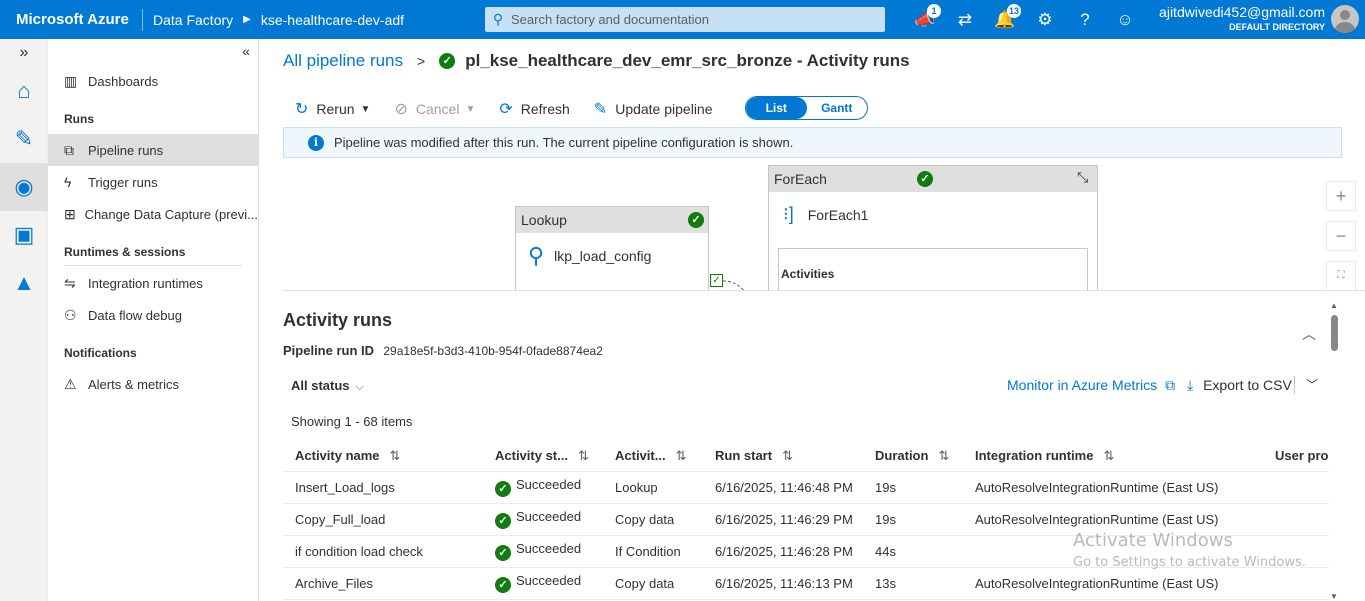 This screenshot has height=601, width=1365. What do you see at coordinates (1239, 385) in the screenshot?
I see `export-csv-button: ⤓ Export to CSV` at bounding box center [1239, 385].